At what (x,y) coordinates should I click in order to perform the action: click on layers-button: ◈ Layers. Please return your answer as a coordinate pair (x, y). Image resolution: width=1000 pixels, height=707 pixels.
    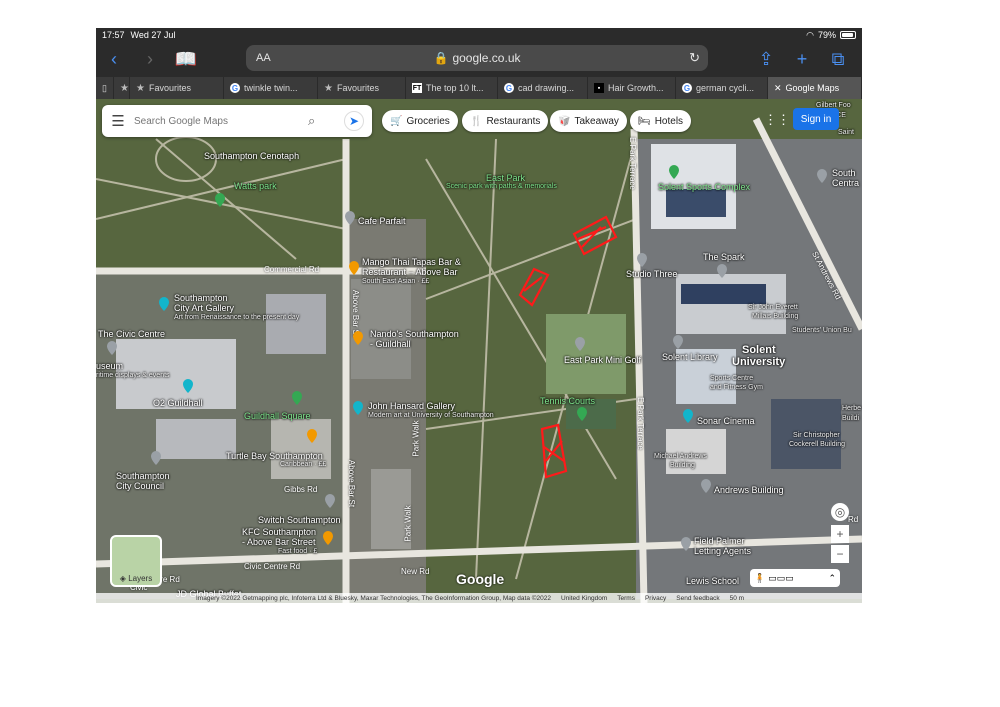
    Looking at the image, I should click on (136, 561).